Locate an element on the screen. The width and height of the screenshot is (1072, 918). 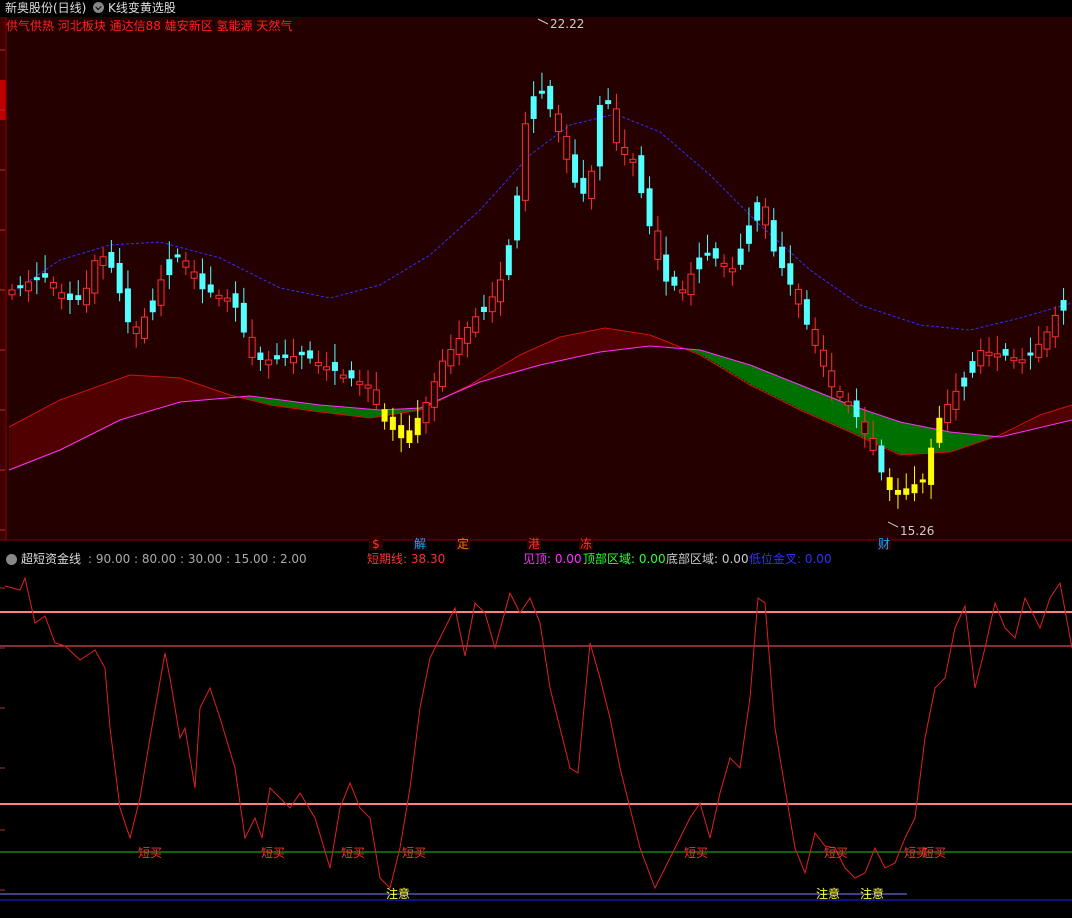
event-marker: 财 is located at coordinates (884, 543).